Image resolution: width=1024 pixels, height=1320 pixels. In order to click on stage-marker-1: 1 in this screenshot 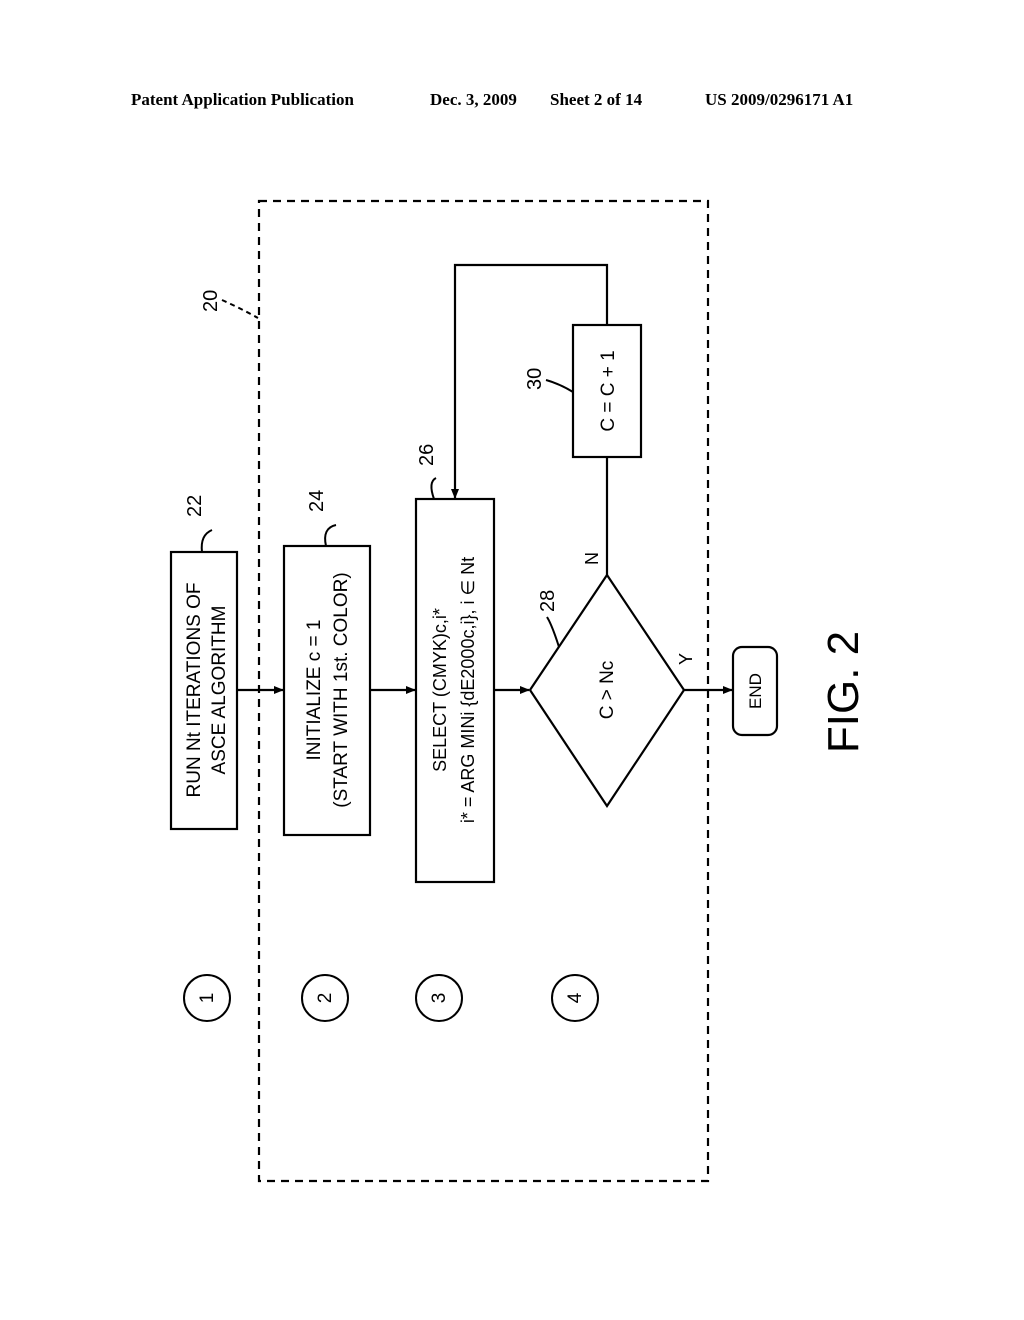, I will do `click(207, 998)`.